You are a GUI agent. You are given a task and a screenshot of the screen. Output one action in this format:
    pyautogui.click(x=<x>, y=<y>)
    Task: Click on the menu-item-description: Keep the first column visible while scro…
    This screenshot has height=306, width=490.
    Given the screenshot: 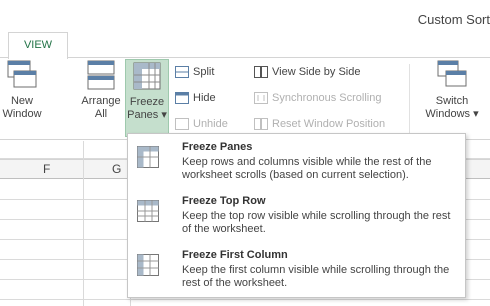 What is the action you would take?
    pyautogui.click(x=316, y=276)
    